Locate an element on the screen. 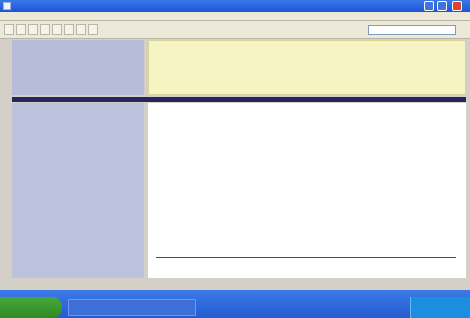 The height and width of the screenshot is (318, 470). address-input is located at coordinates (412, 30).